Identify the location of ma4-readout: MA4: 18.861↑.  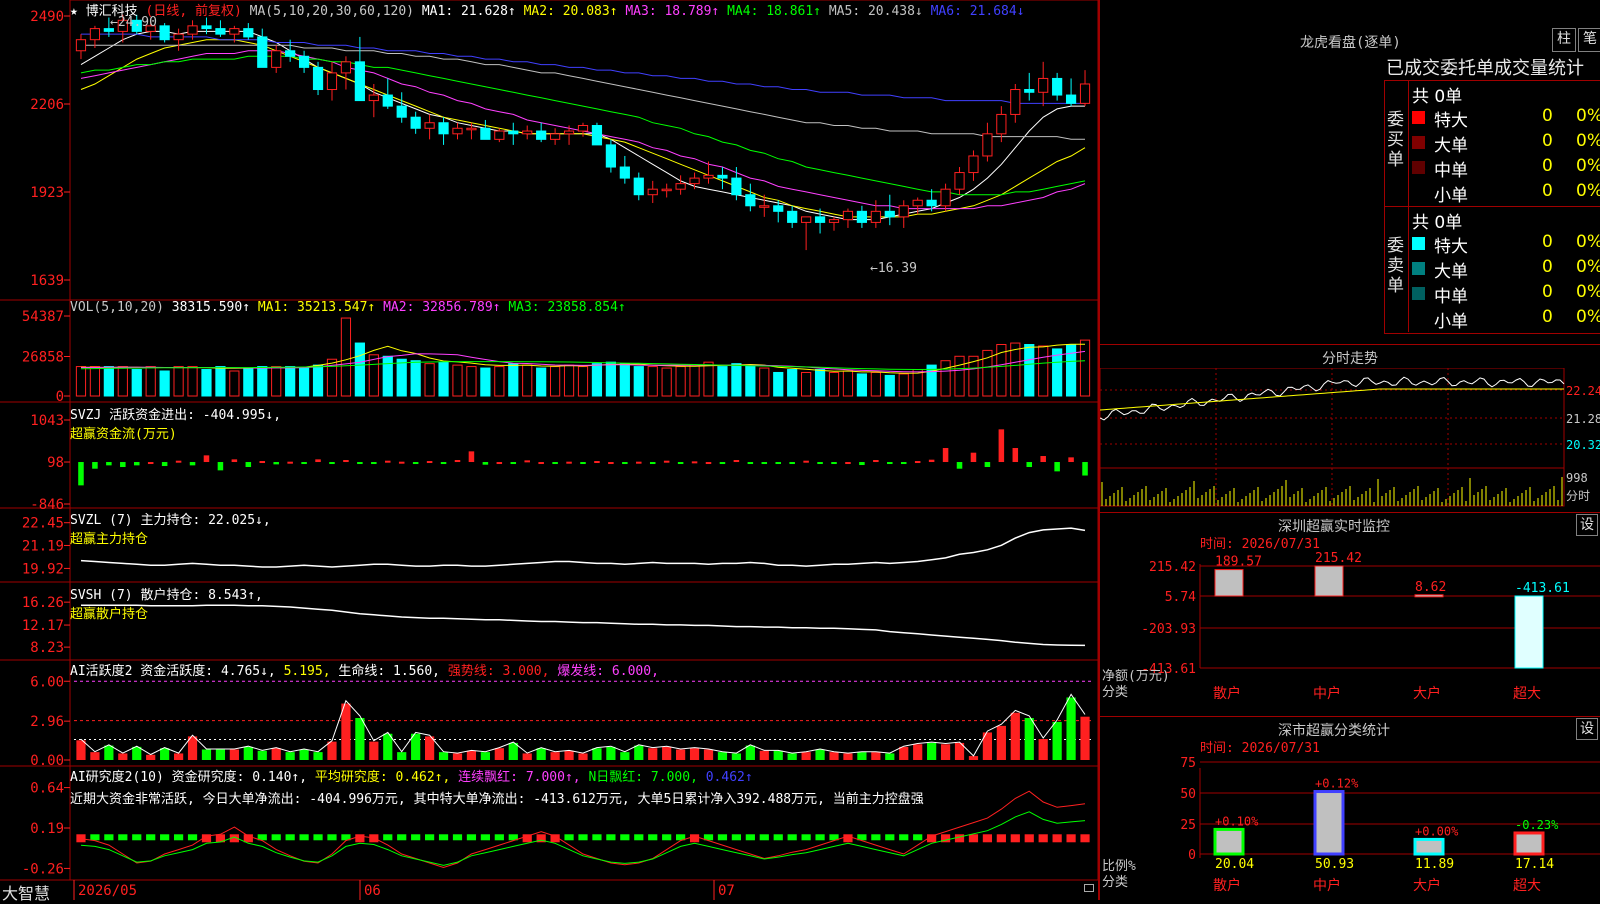
(774, 11).